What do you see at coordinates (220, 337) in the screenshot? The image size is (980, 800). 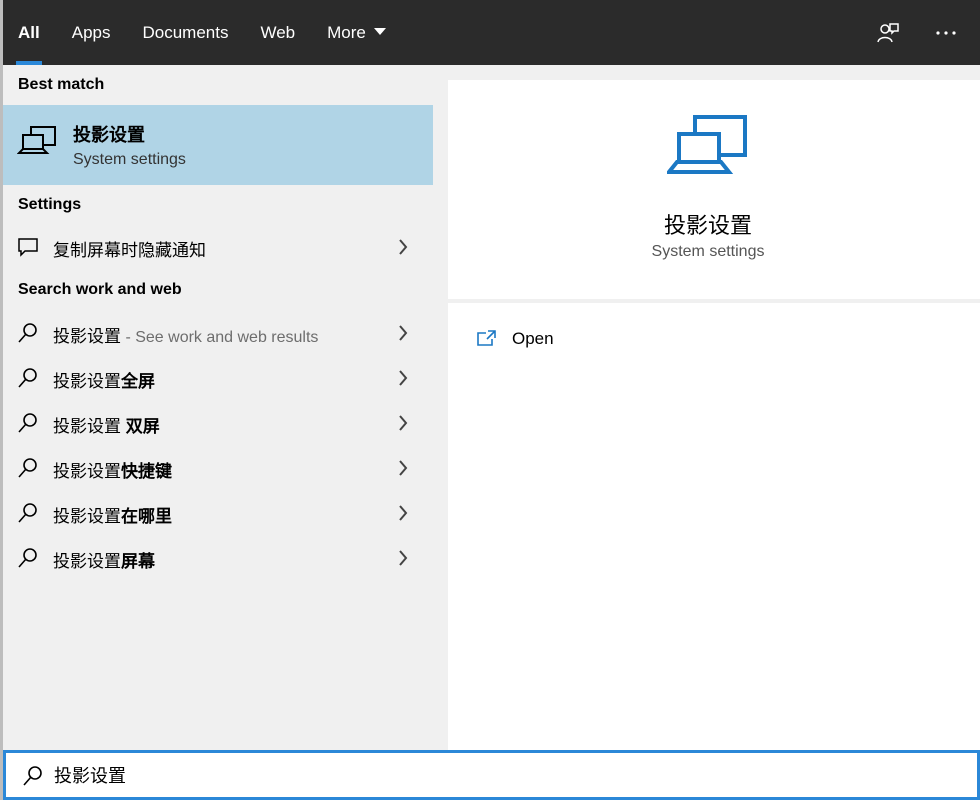 I see `result-hint: - See work and web results` at bounding box center [220, 337].